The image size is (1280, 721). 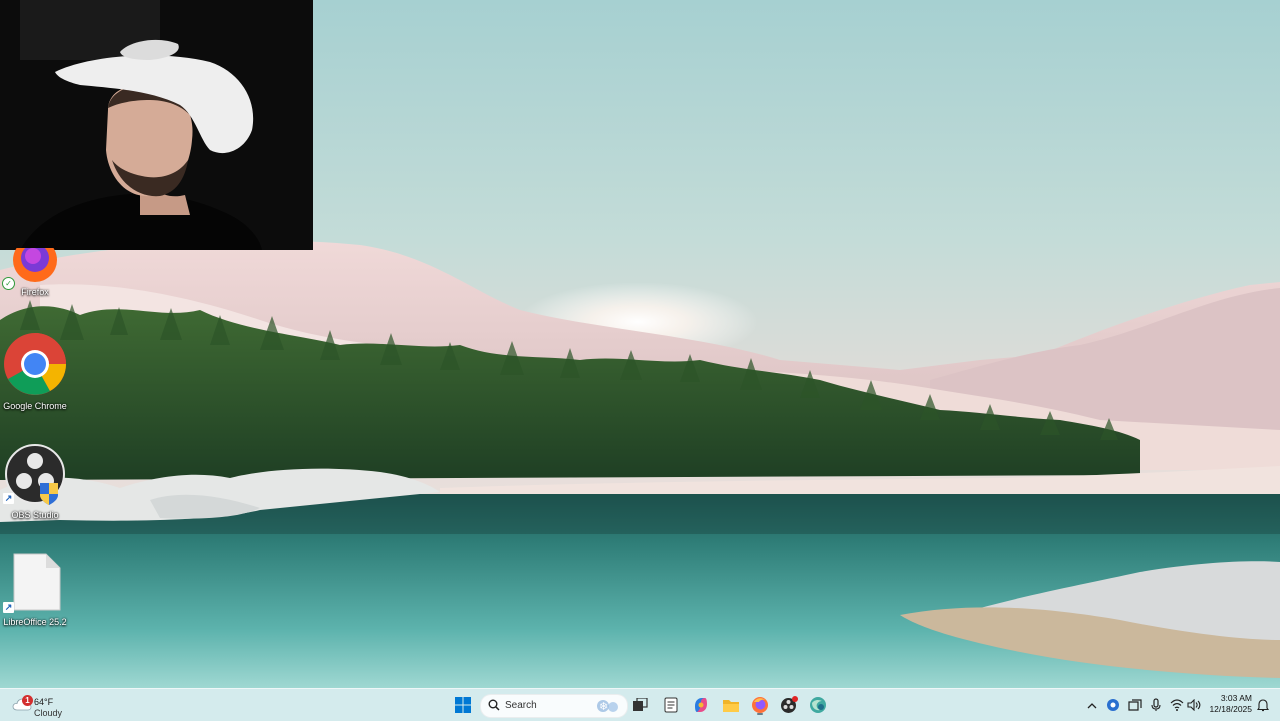 I want to click on task-view-icon, so click(x=640, y=704).